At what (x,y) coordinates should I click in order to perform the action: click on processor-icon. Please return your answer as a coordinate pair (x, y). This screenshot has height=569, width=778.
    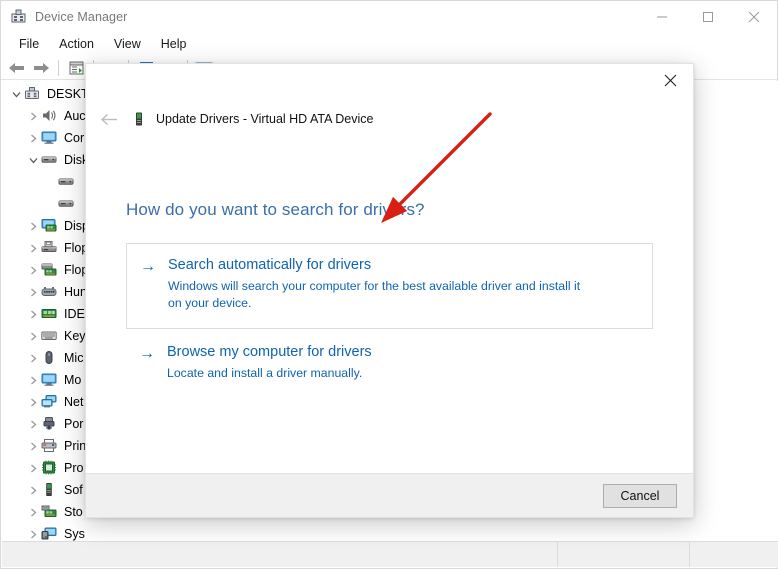
    Looking at the image, I should click on (50, 468).